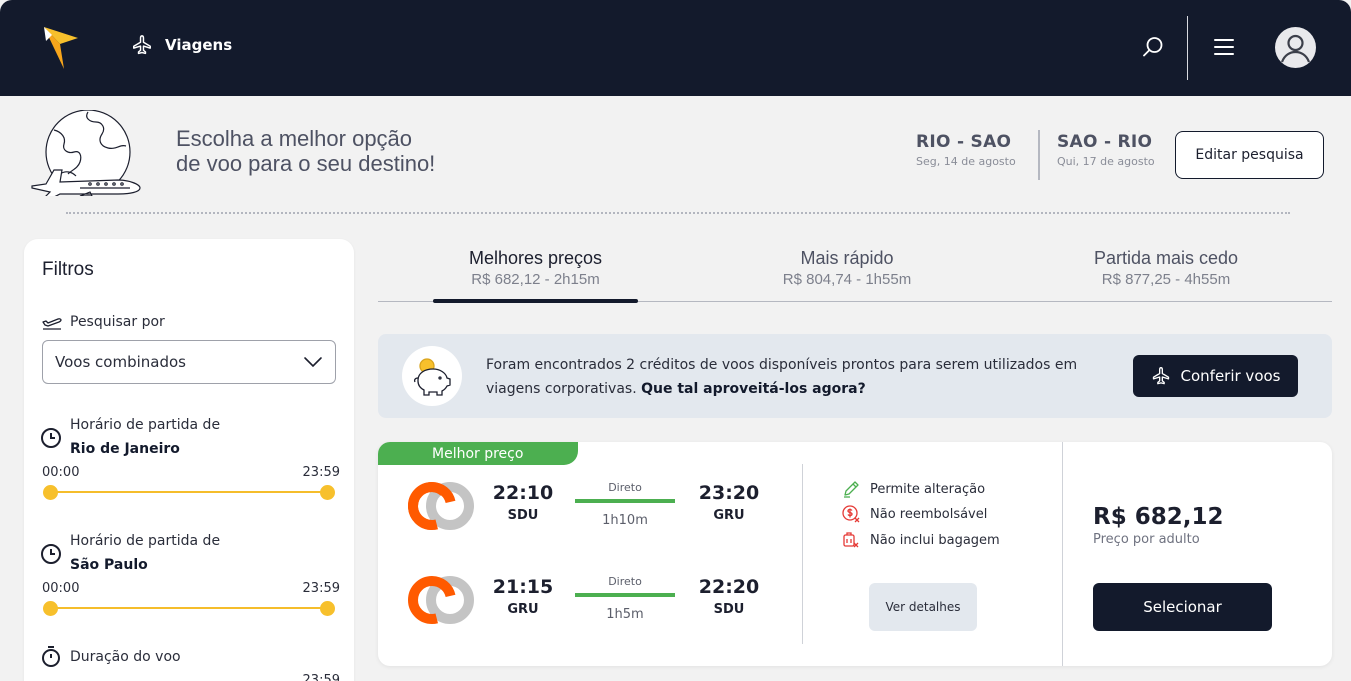 The height and width of the screenshot is (681, 1351). Describe the element at coordinates (1039, 155) in the screenshot. I see `route-divider` at that location.